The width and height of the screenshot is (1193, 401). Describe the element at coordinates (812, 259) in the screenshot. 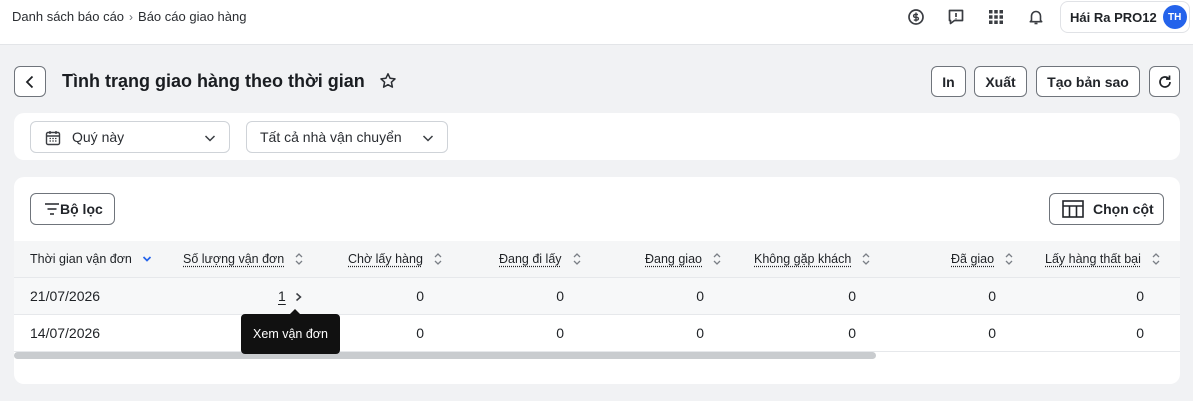

I see `column-header: Không gặp khách` at that location.